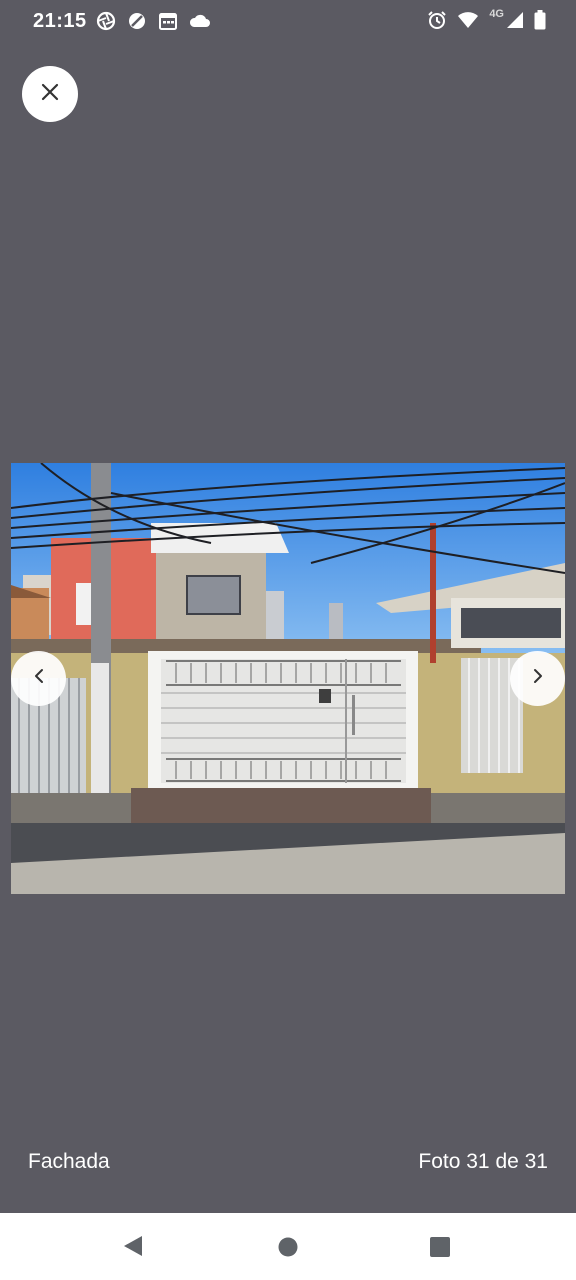 The width and height of the screenshot is (576, 1280). I want to click on status-left-icons, so click(153, 21).